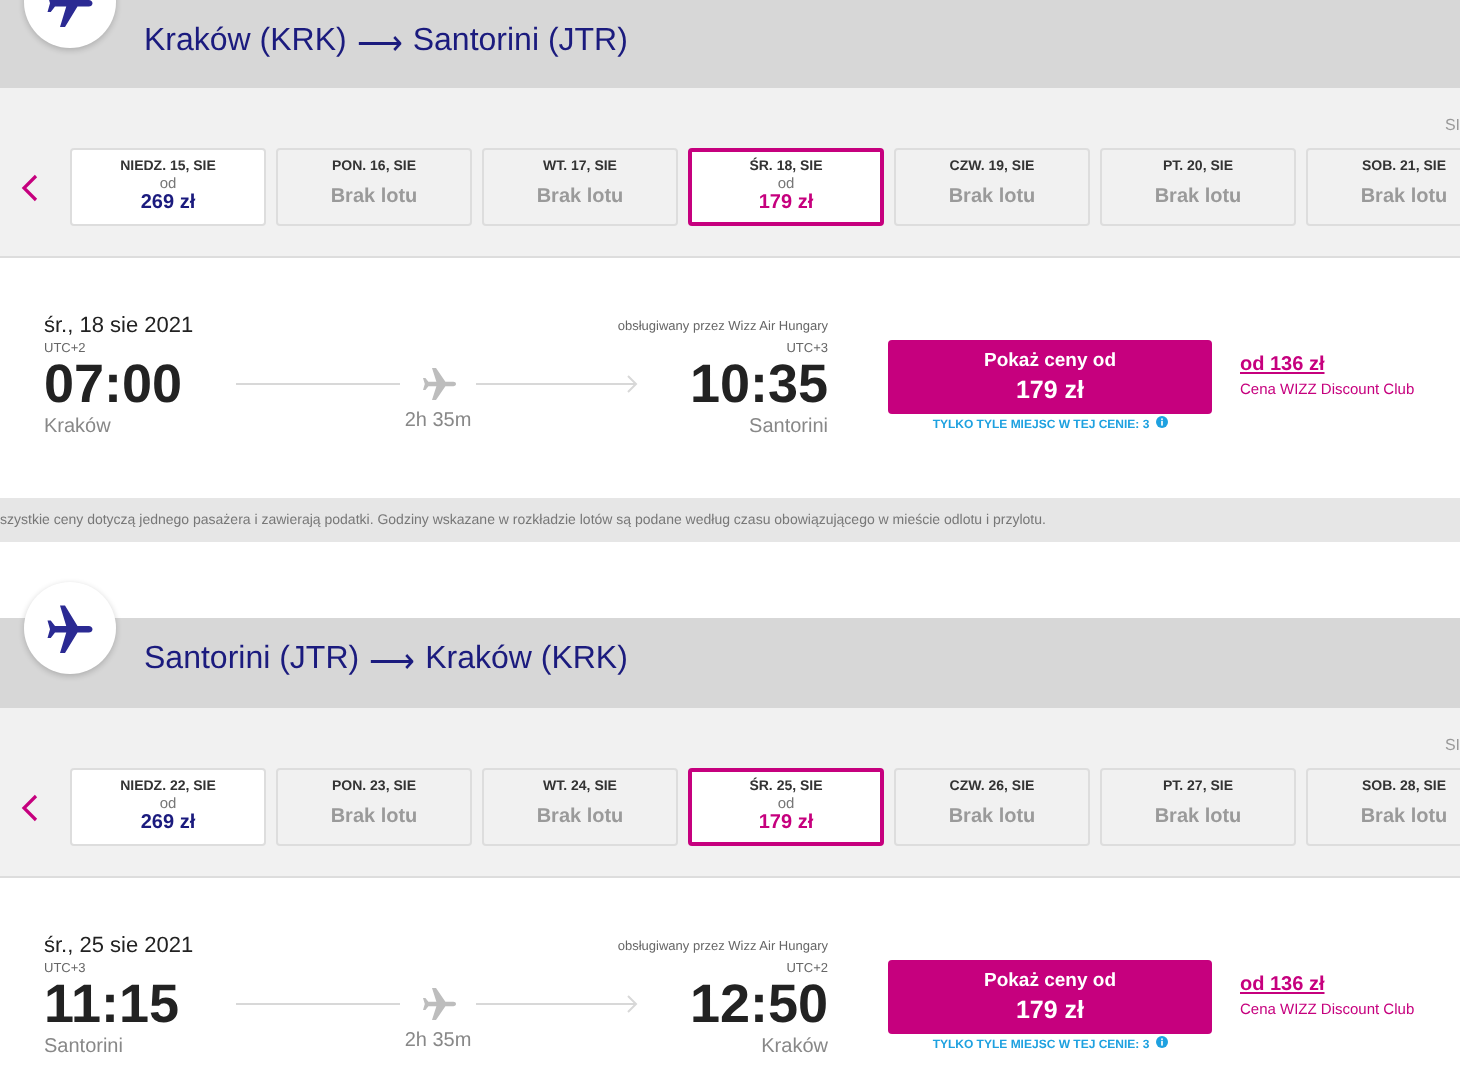 This screenshot has height=1086, width=1460. I want to click on arrival-time: 12:50, so click(758, 1004).